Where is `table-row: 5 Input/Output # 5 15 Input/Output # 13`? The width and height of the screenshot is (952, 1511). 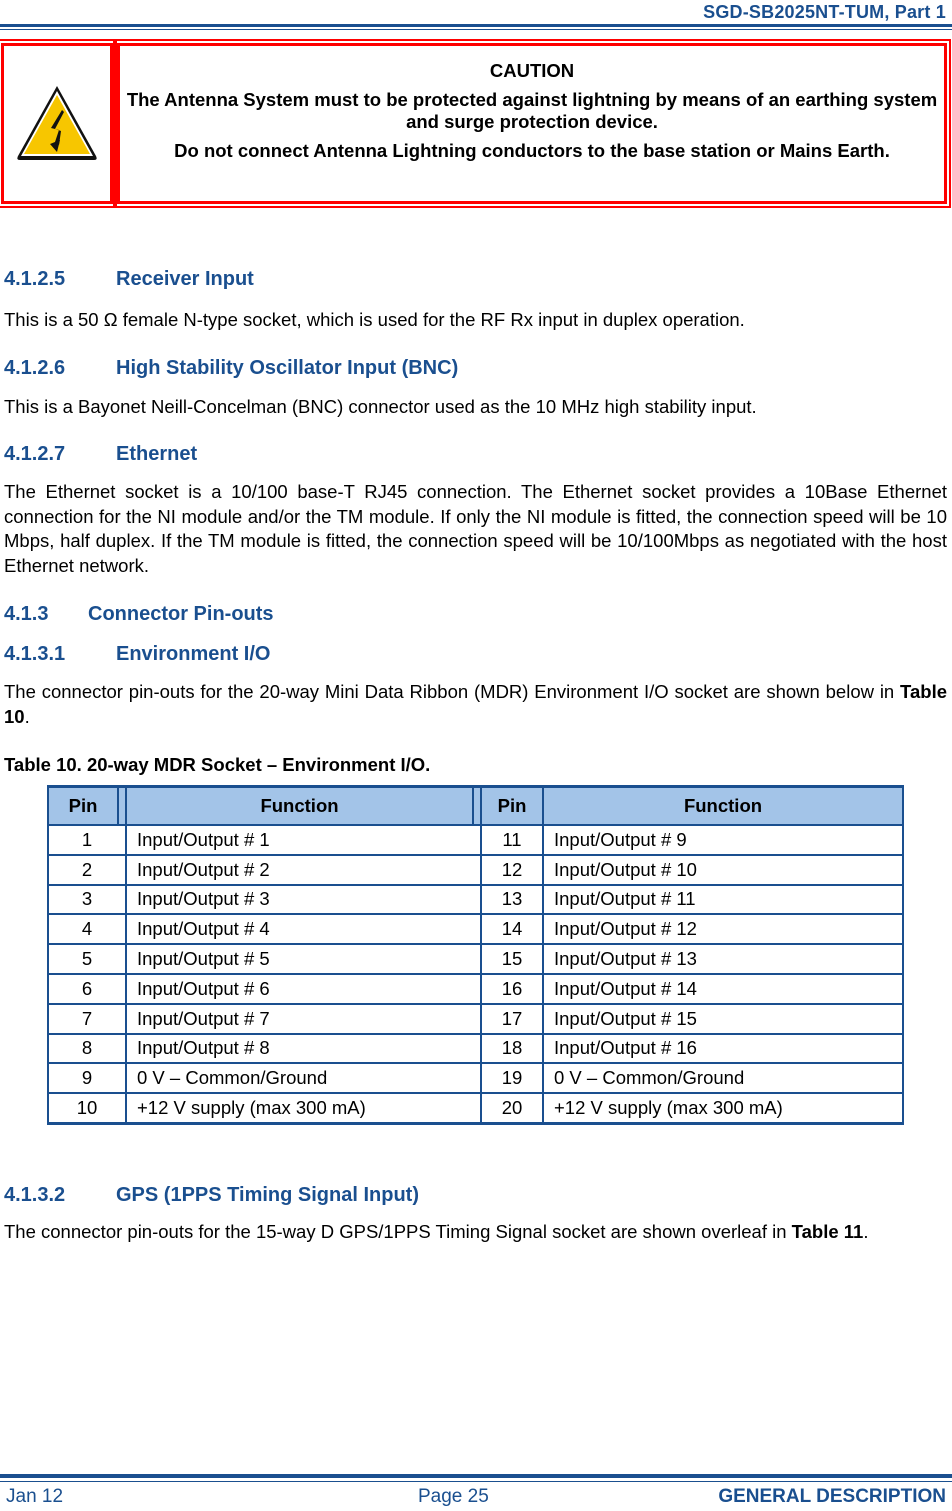
table-row: 5 Input/Output # 5 15 Input/Output # 13 is located at coordinates (475, 959).